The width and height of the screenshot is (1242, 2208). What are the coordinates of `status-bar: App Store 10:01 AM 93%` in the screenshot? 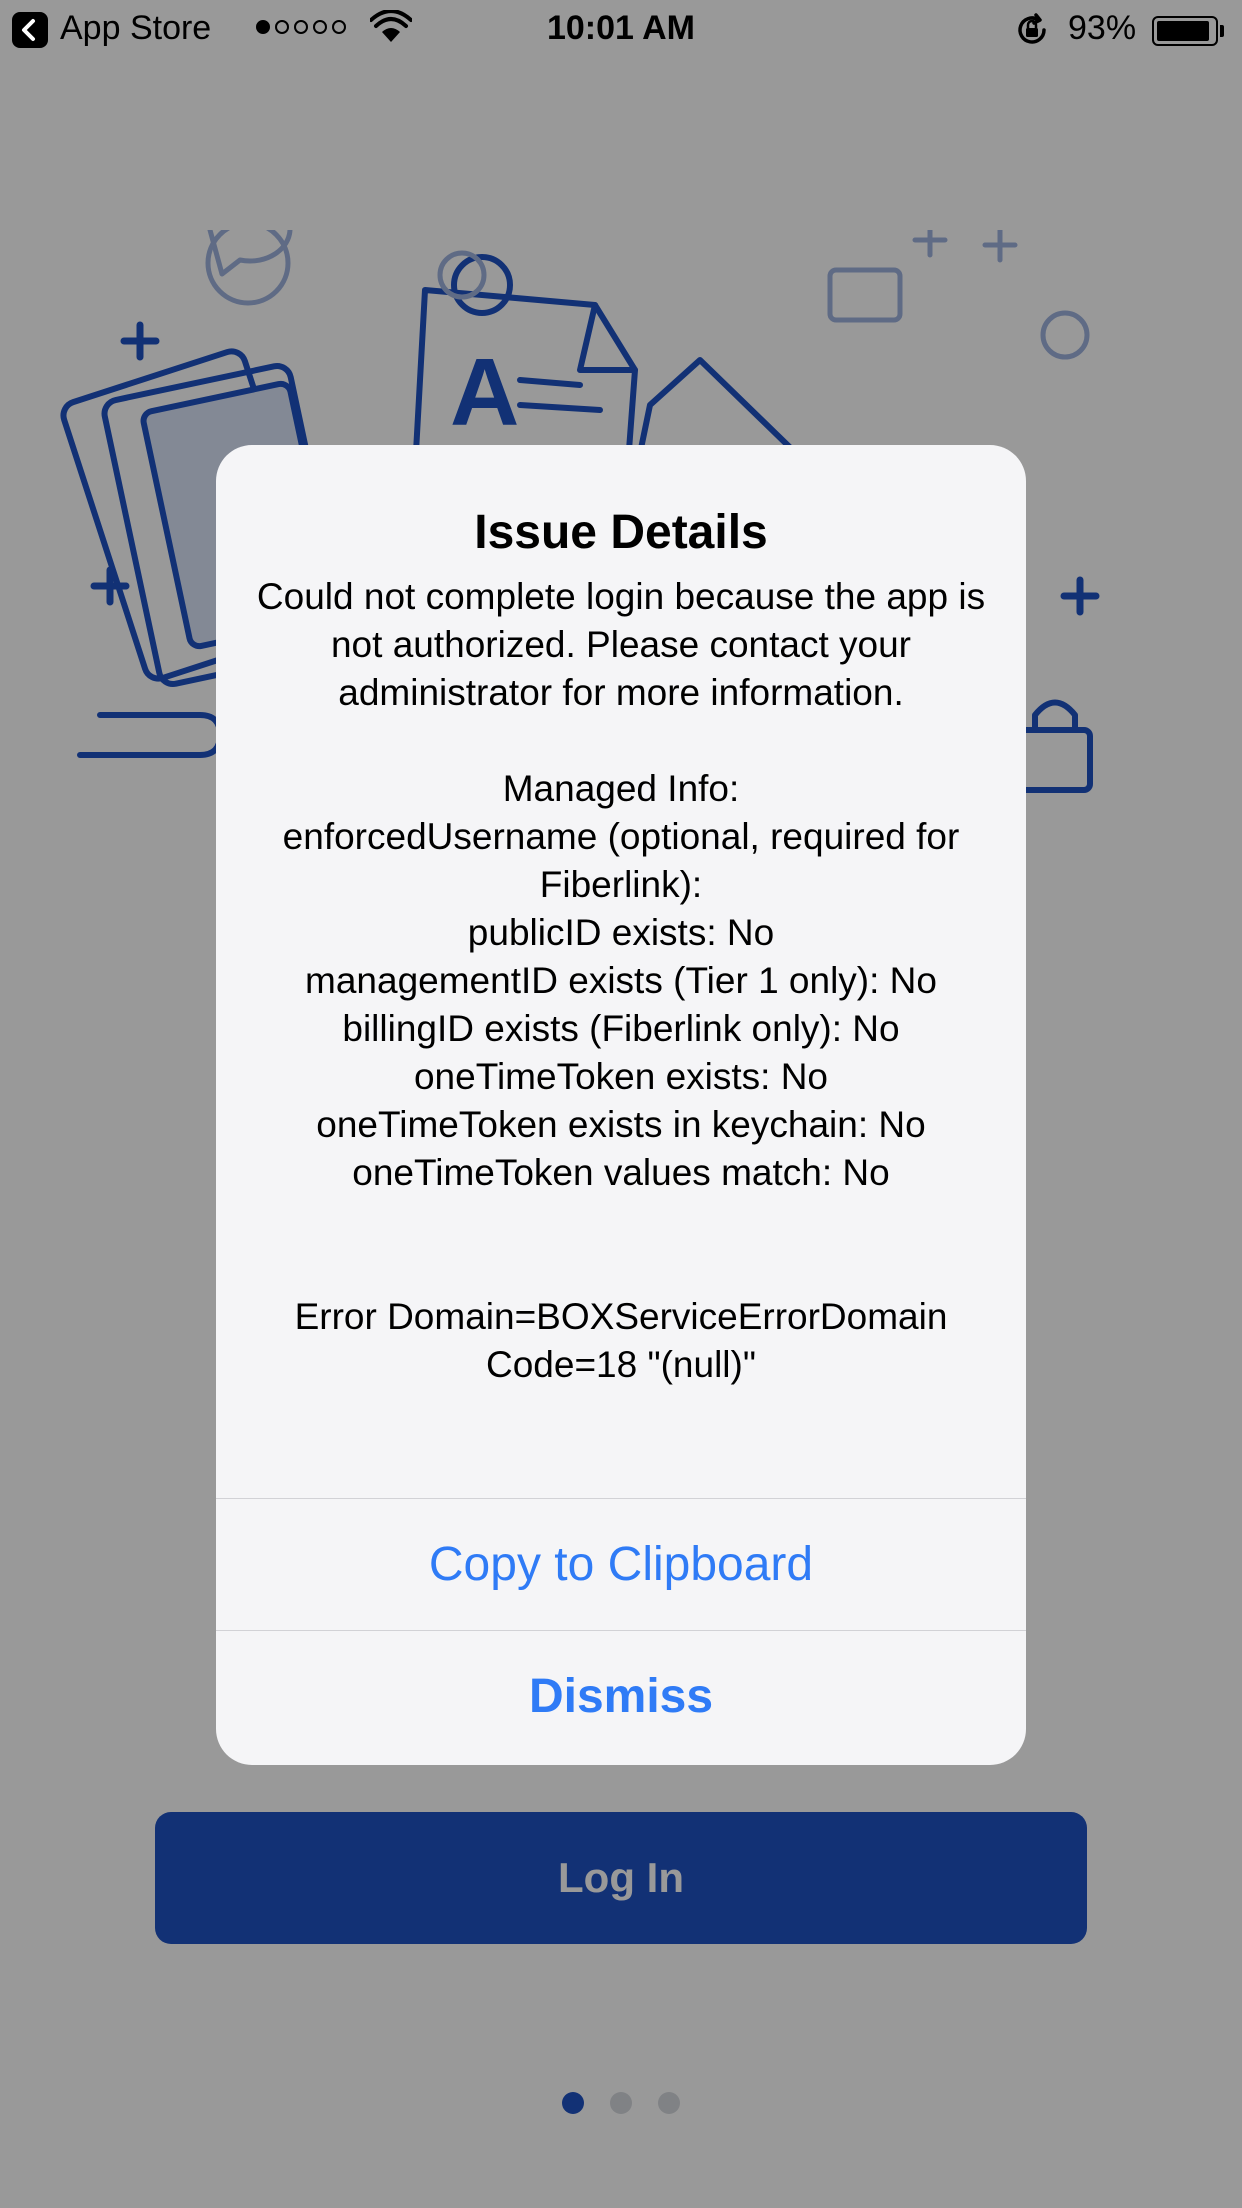 It's located at (621, 30).